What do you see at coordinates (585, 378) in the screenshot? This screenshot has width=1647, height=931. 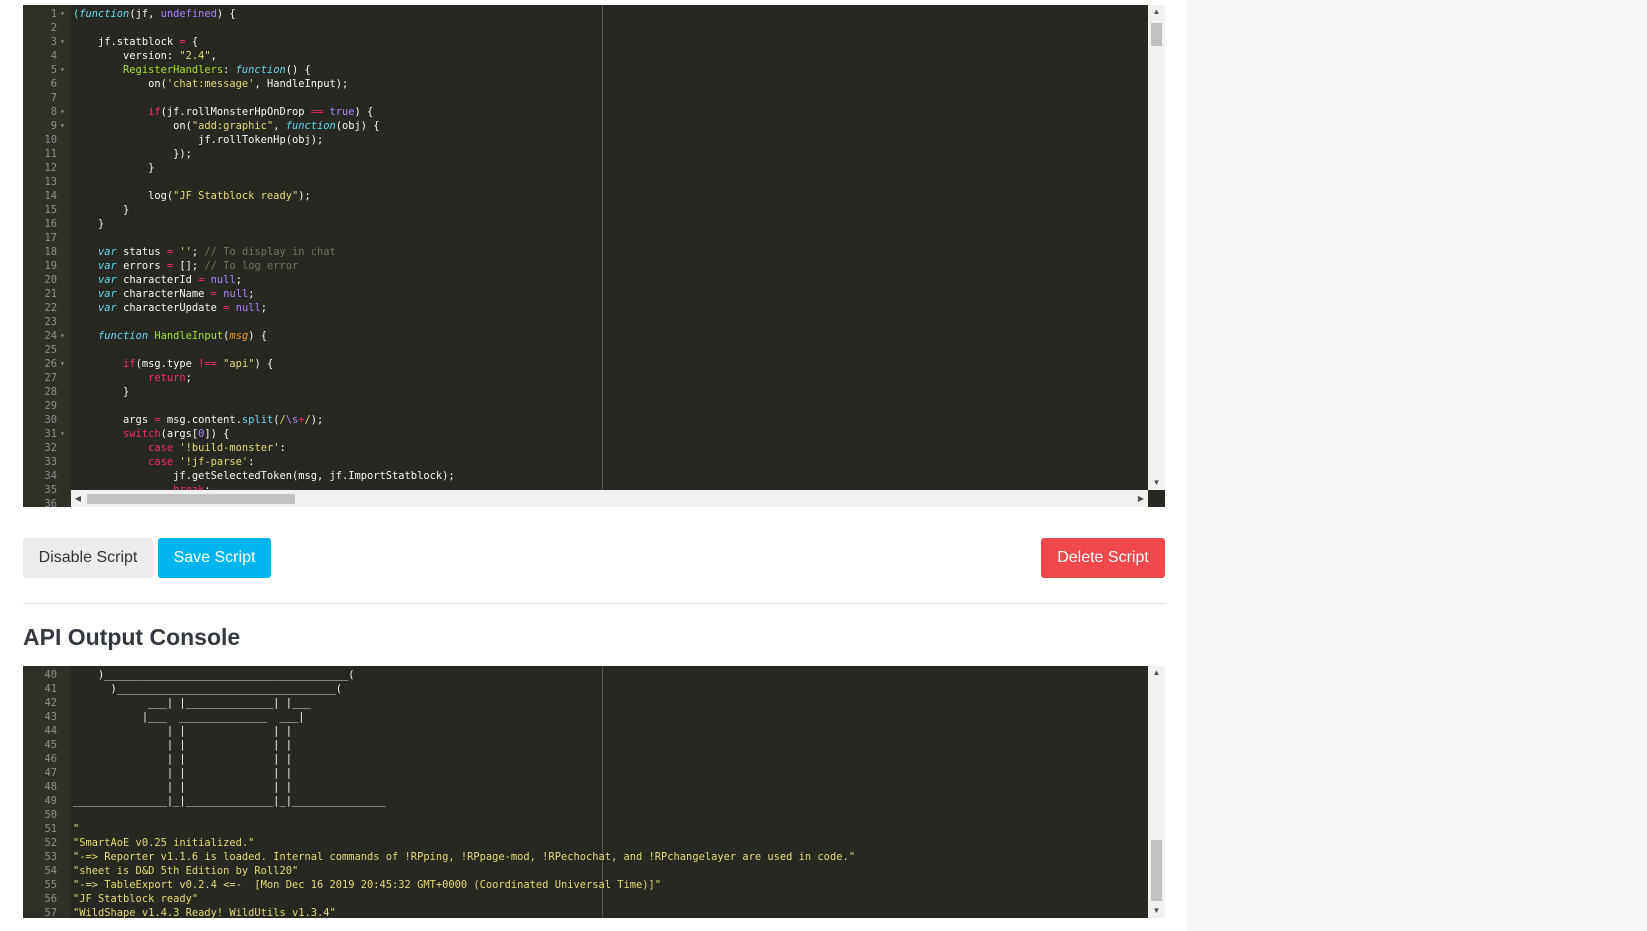 I see `code-line: 27 return;` at bounding box center [585, 378].